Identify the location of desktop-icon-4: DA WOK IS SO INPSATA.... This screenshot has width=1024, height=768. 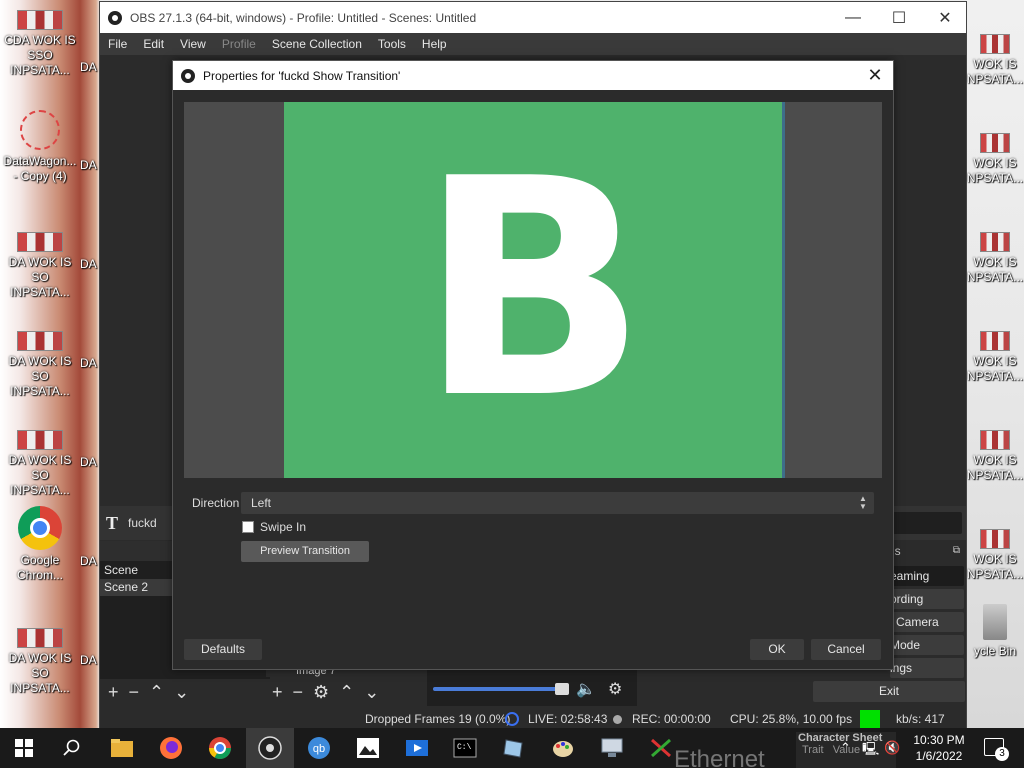
(40, 365).